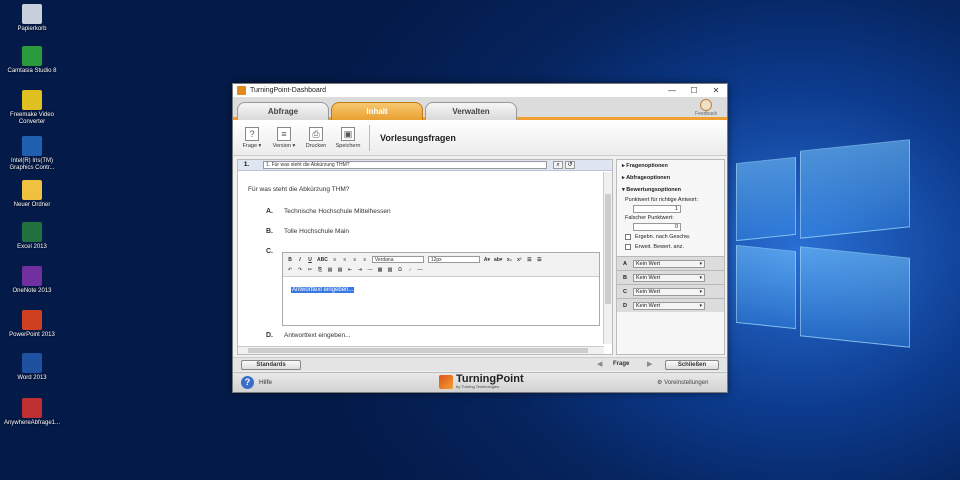 This screenshot has height=480, width=960. I want to click on checkbox-icon, so click(628, 247).